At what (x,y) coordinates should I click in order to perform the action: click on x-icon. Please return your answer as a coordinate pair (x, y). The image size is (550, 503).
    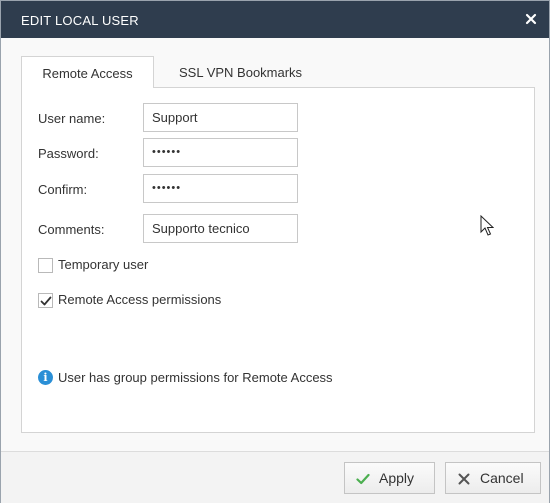
    Looking at the image, I should click on (464, 479).